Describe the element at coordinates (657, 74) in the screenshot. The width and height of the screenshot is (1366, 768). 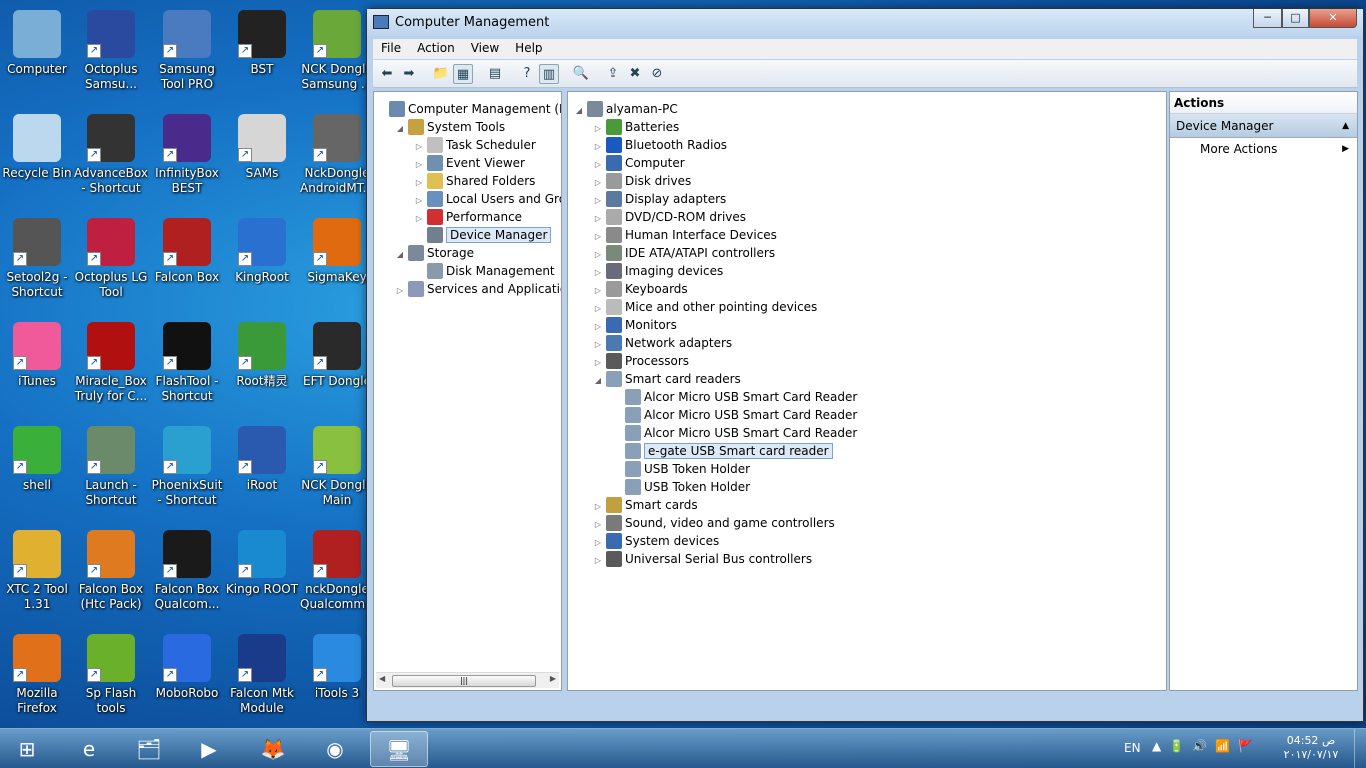
I see `disable-icon: ⊘` at that location.